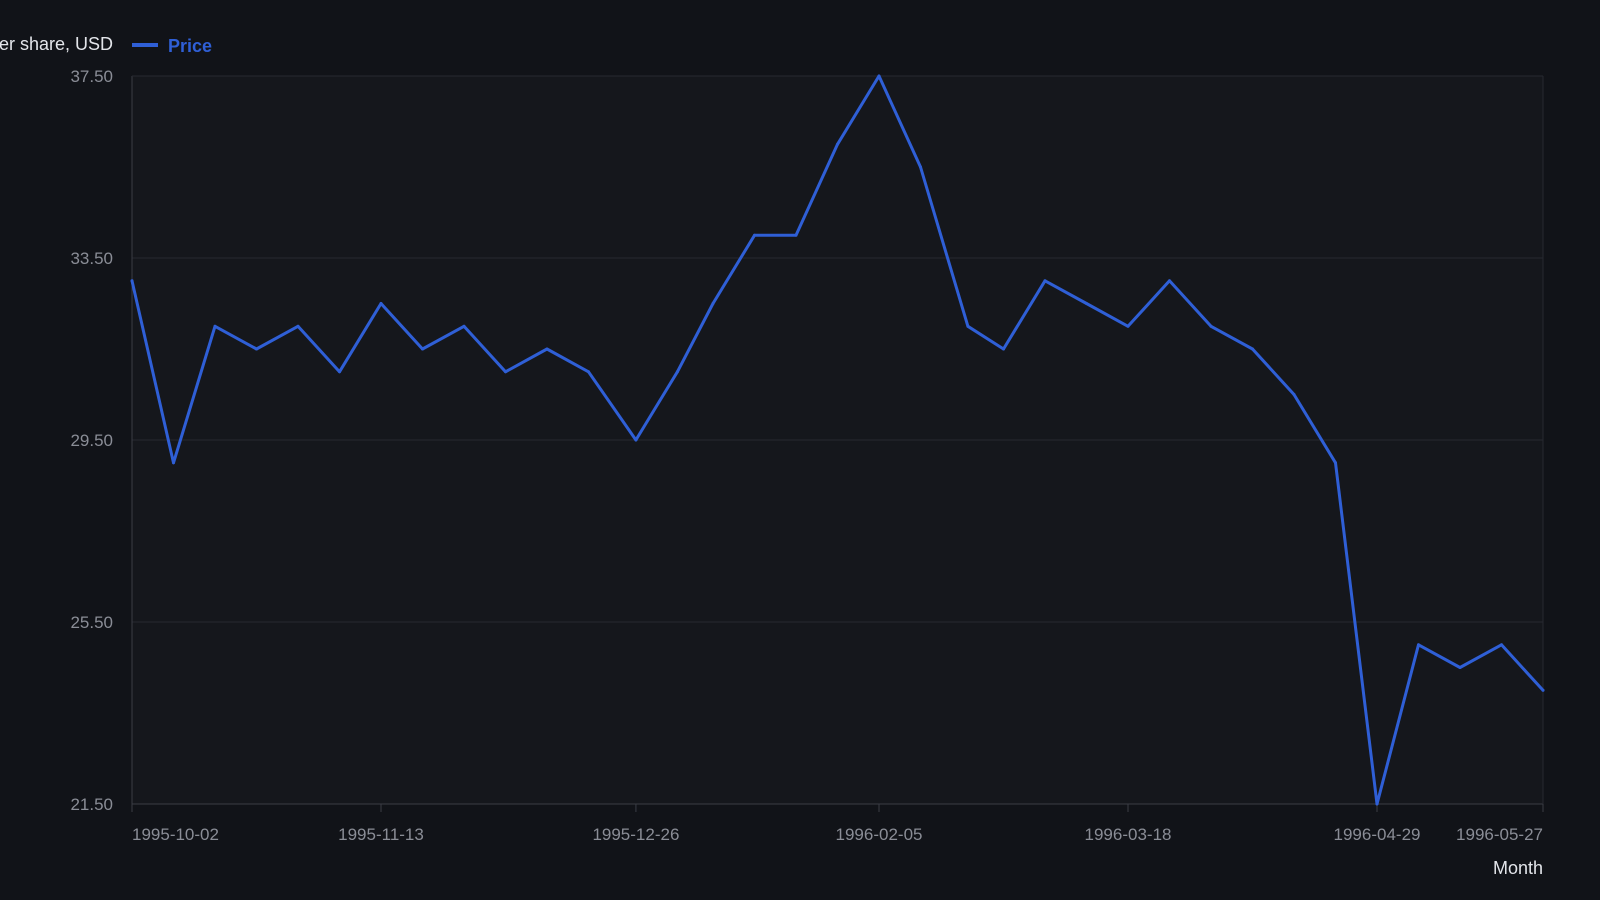 The width and height of the screenshot is (1600, 900). Describe the element at coordinates (91, 76) in the screenshot. I see `y-tick-label: 37.50` at that location.